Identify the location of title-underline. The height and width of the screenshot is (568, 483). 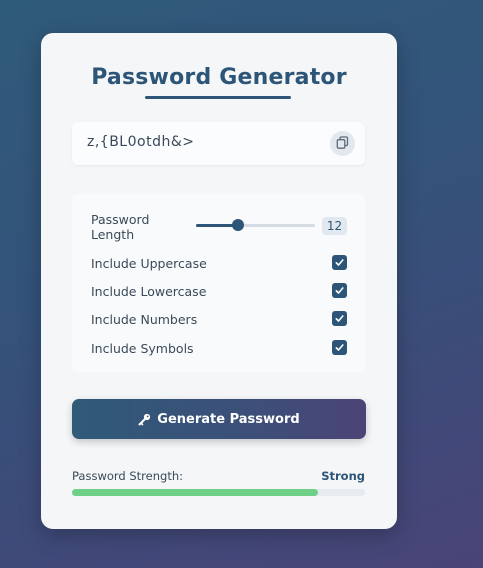
(218, 97).